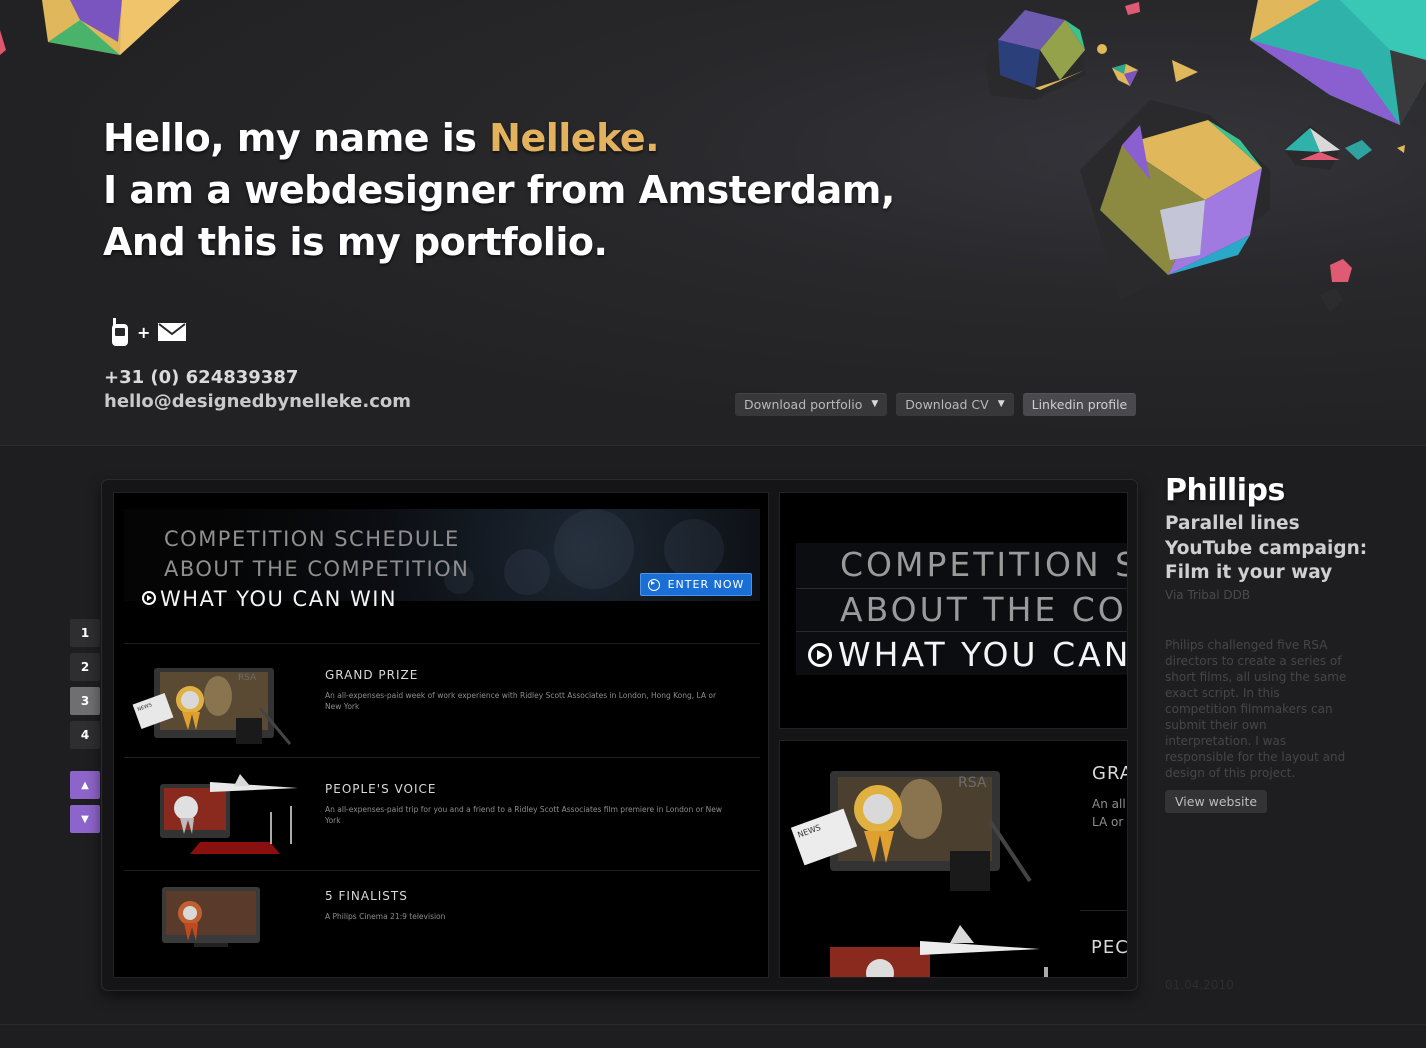  Describe the element at coordinates (279, 599) in the screenshot. I see `menu-item-win-label: WHAT YOU CAN WIN` at that location.